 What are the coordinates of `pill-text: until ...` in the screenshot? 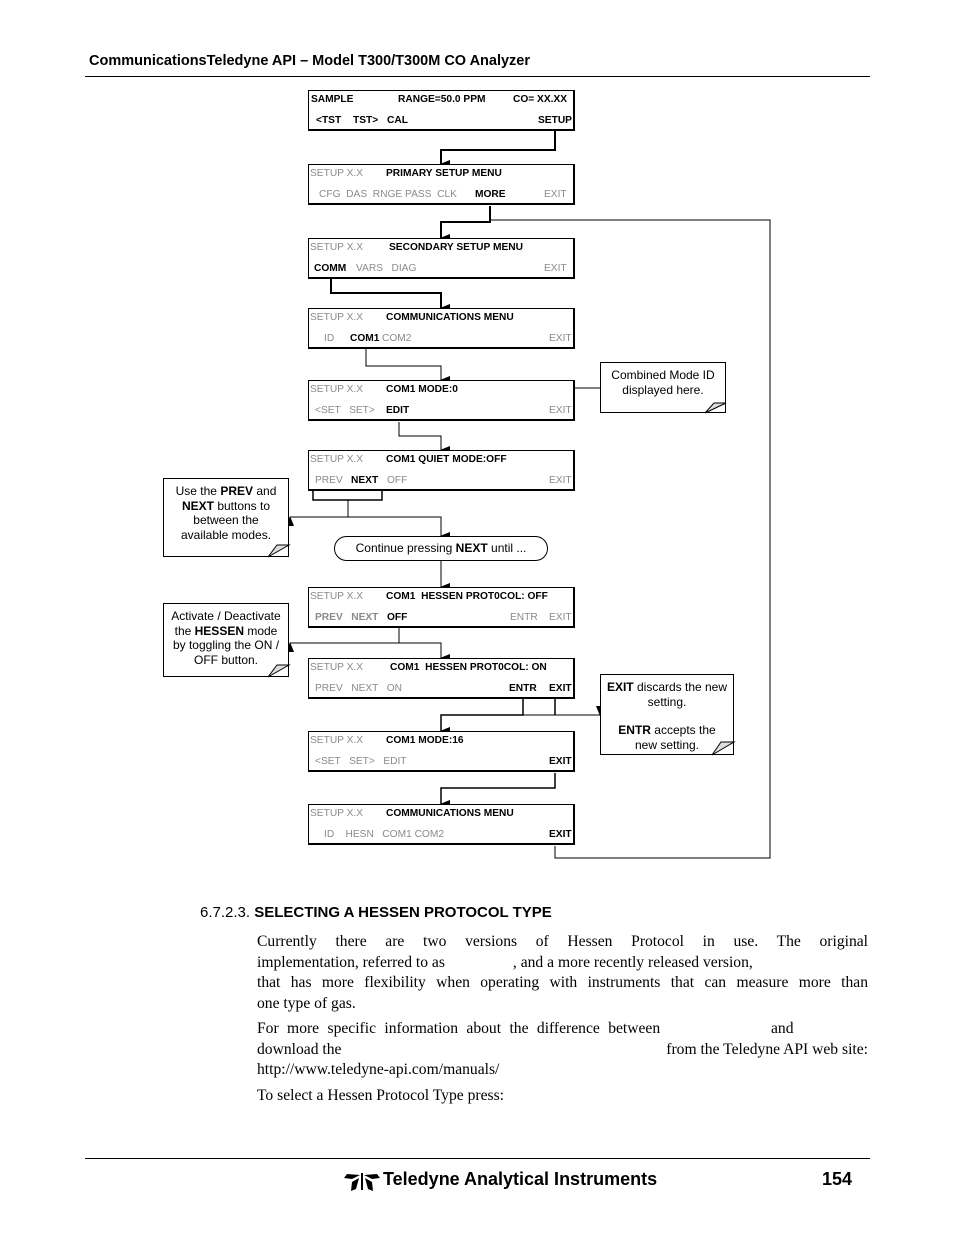 It's located at (507, 548).